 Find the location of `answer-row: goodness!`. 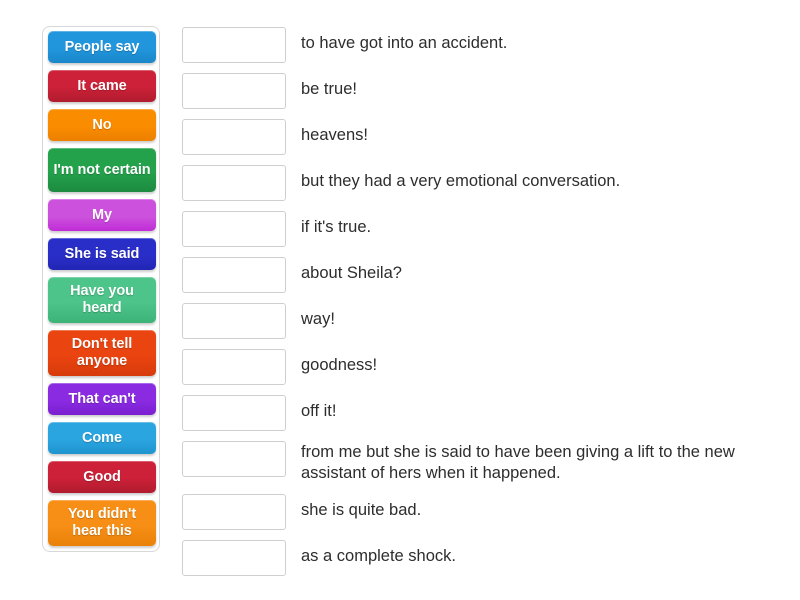

answer-row: goodness! is located at coordinates (482, 366).